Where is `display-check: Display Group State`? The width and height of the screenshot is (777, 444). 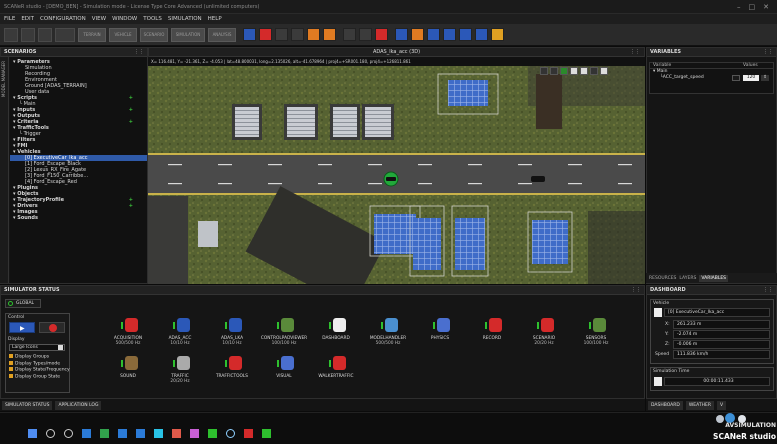 display-check: Display Group State is located at coordinates (39, 377).